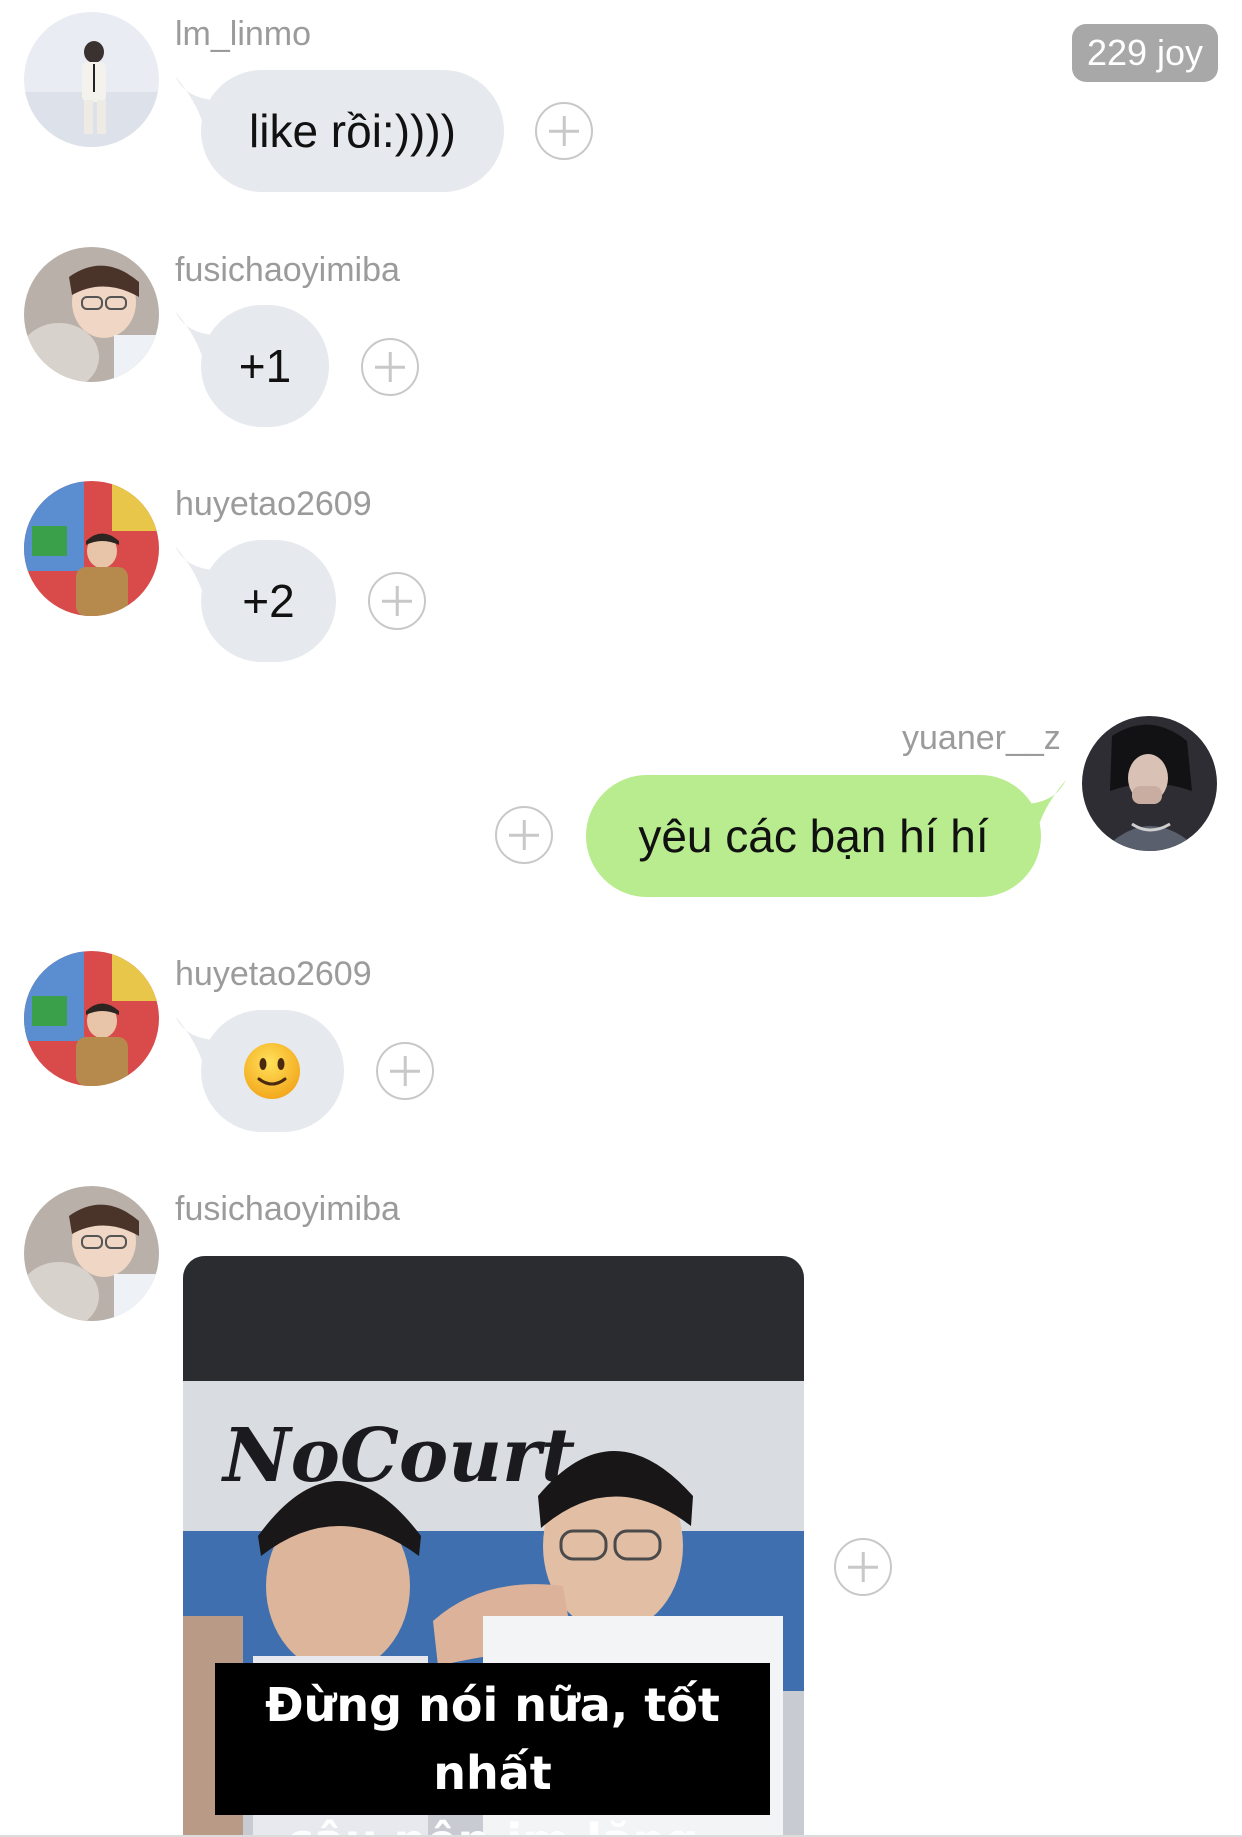 The width and height of the screenshot is (1242, 1837). What do you see at coordinates (398, 1456) in the screenshot?
I see `meme-background-text: NoCourt` at bounding box center [398, 1456].